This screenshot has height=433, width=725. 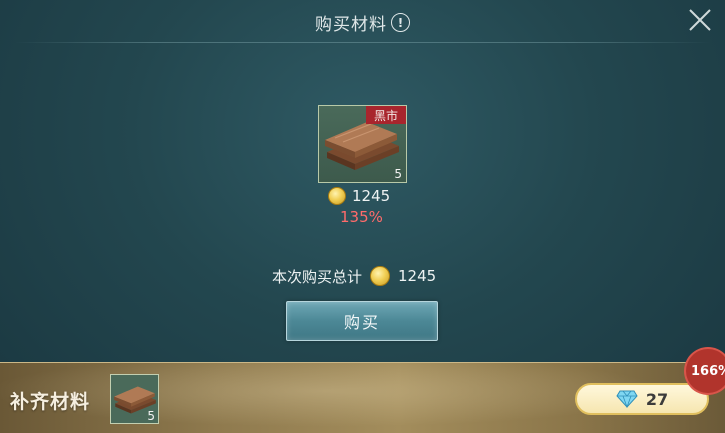 What do you see at coordinates (351, 25) in the screenshot?
I see `dialog-title: 购买材料` at bounding box center [351, 25].